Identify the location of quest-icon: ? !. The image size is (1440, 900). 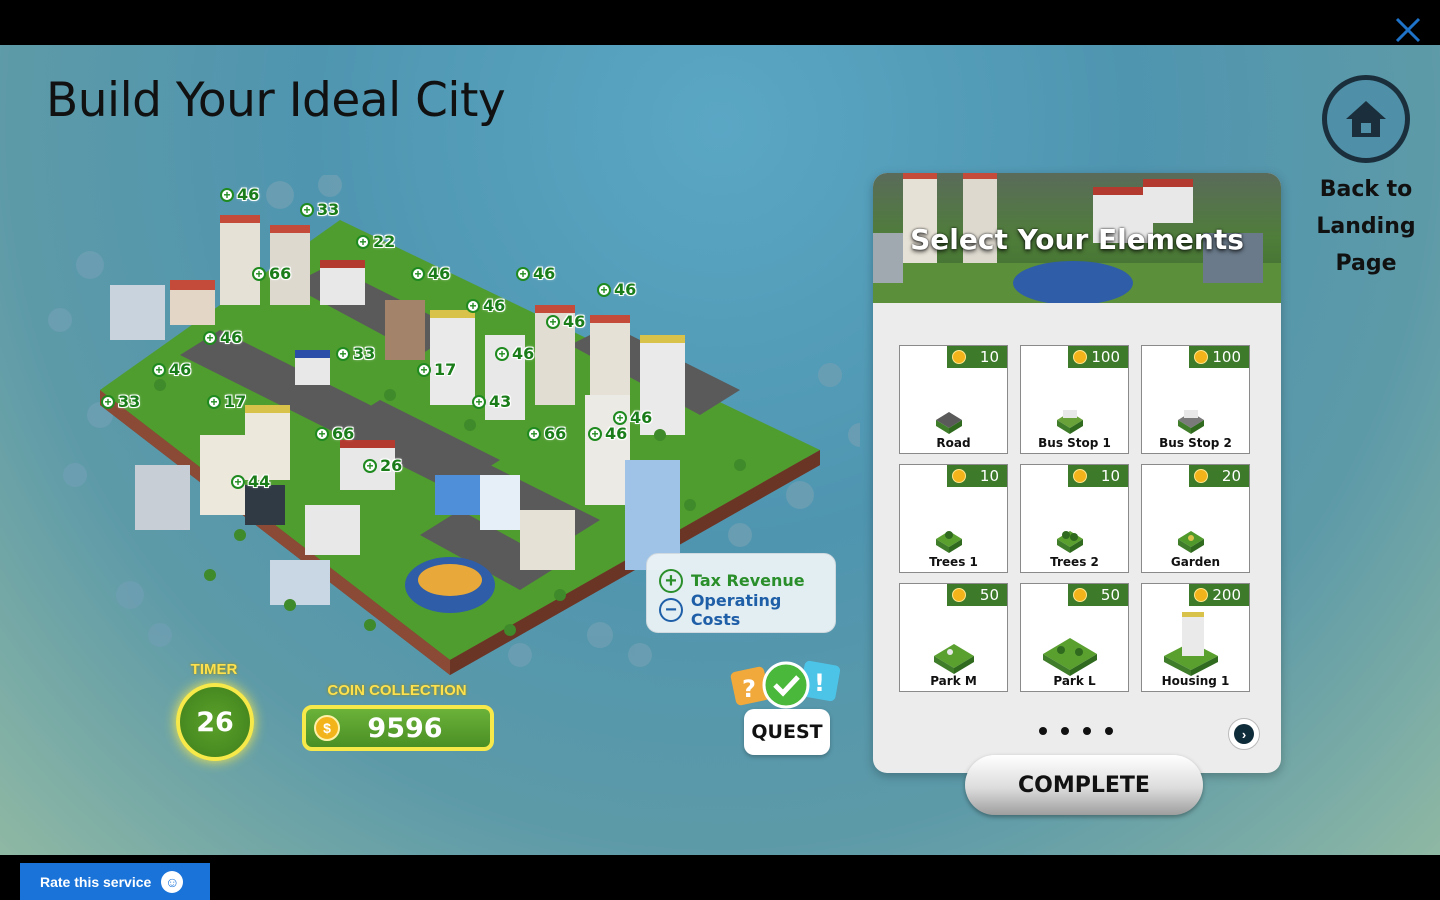
(785, 684).